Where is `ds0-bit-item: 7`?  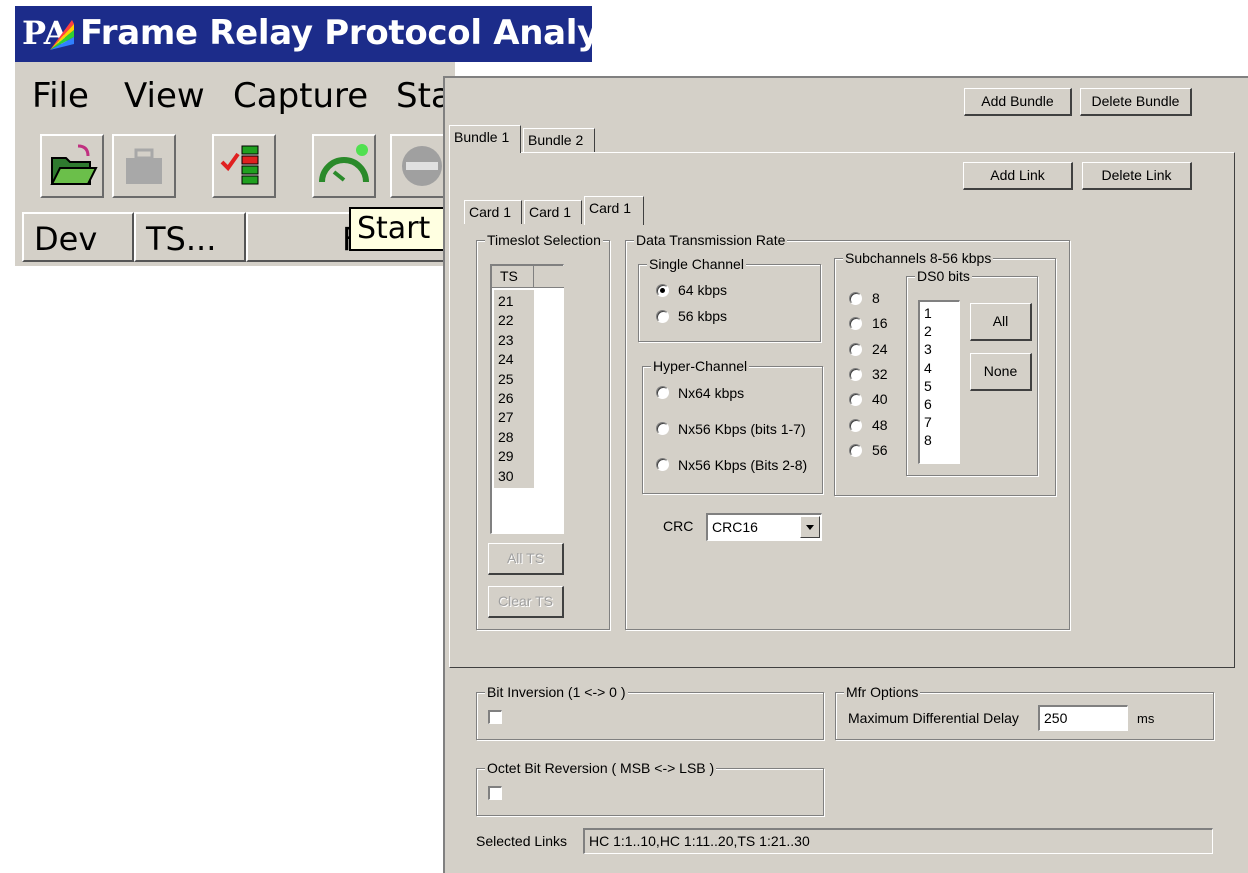
ds0-bit-item: 7 is located at coordinates (928, 422).